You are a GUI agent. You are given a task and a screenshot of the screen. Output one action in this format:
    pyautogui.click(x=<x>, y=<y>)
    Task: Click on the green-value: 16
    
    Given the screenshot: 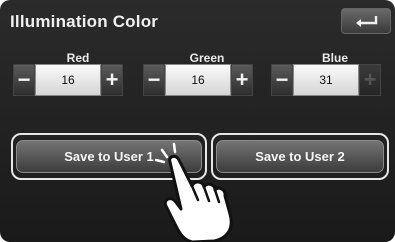 What is the action you would take?
    pyautogui.click(x=198, y=80)
    